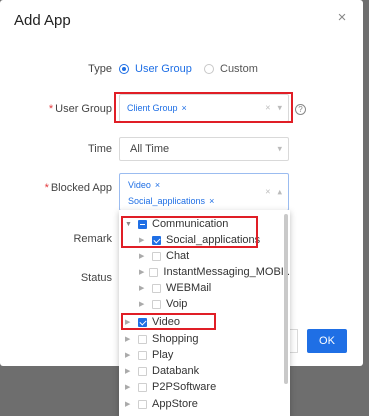  Describe the element at coordinates (202, 387) in the screenshot. I see `tree-node-p2psoftware: ▶ P2PSoftware` at that location.